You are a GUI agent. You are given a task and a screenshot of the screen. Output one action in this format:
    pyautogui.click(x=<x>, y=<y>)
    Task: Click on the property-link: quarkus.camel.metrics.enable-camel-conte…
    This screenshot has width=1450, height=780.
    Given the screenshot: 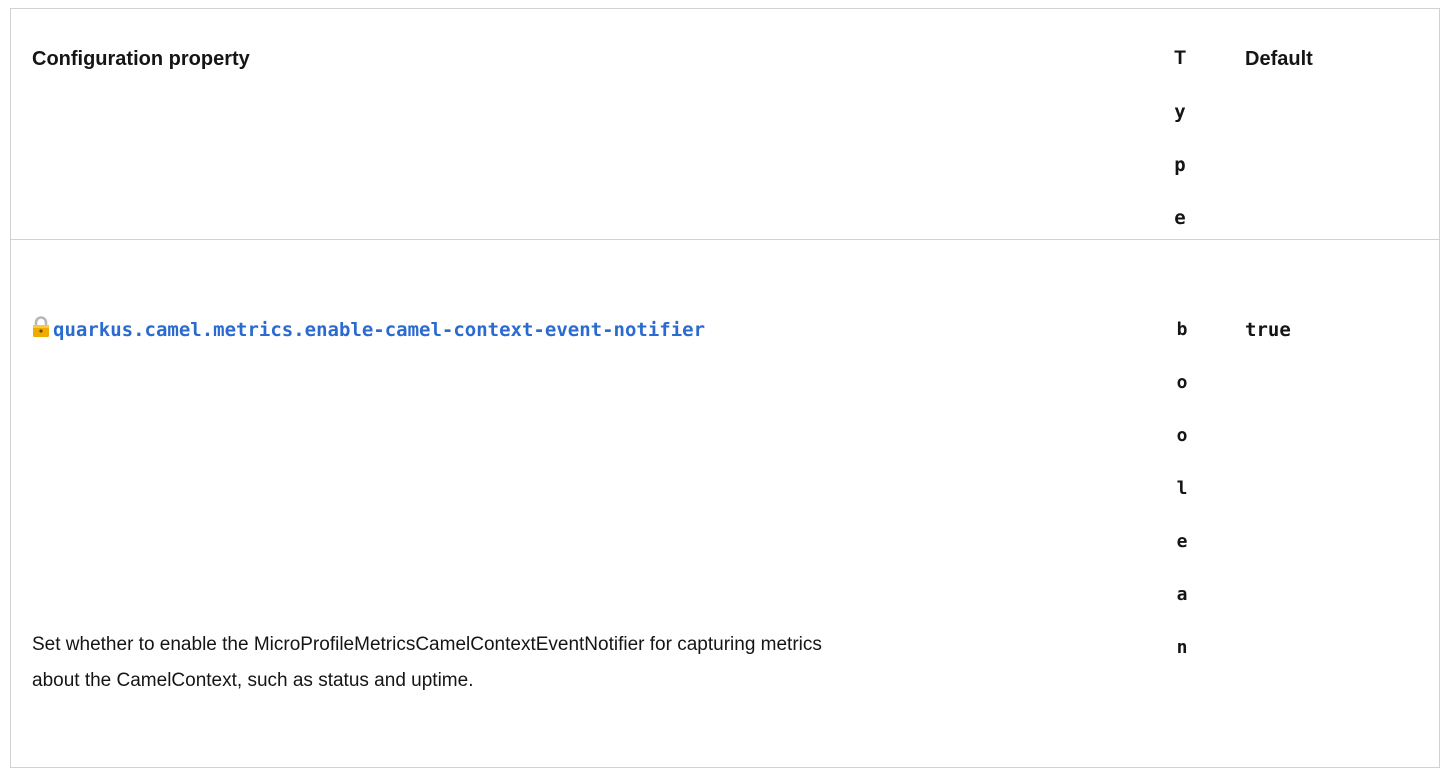 What is the action you would take?
    pyautogui.click(x=379, y=330)
    